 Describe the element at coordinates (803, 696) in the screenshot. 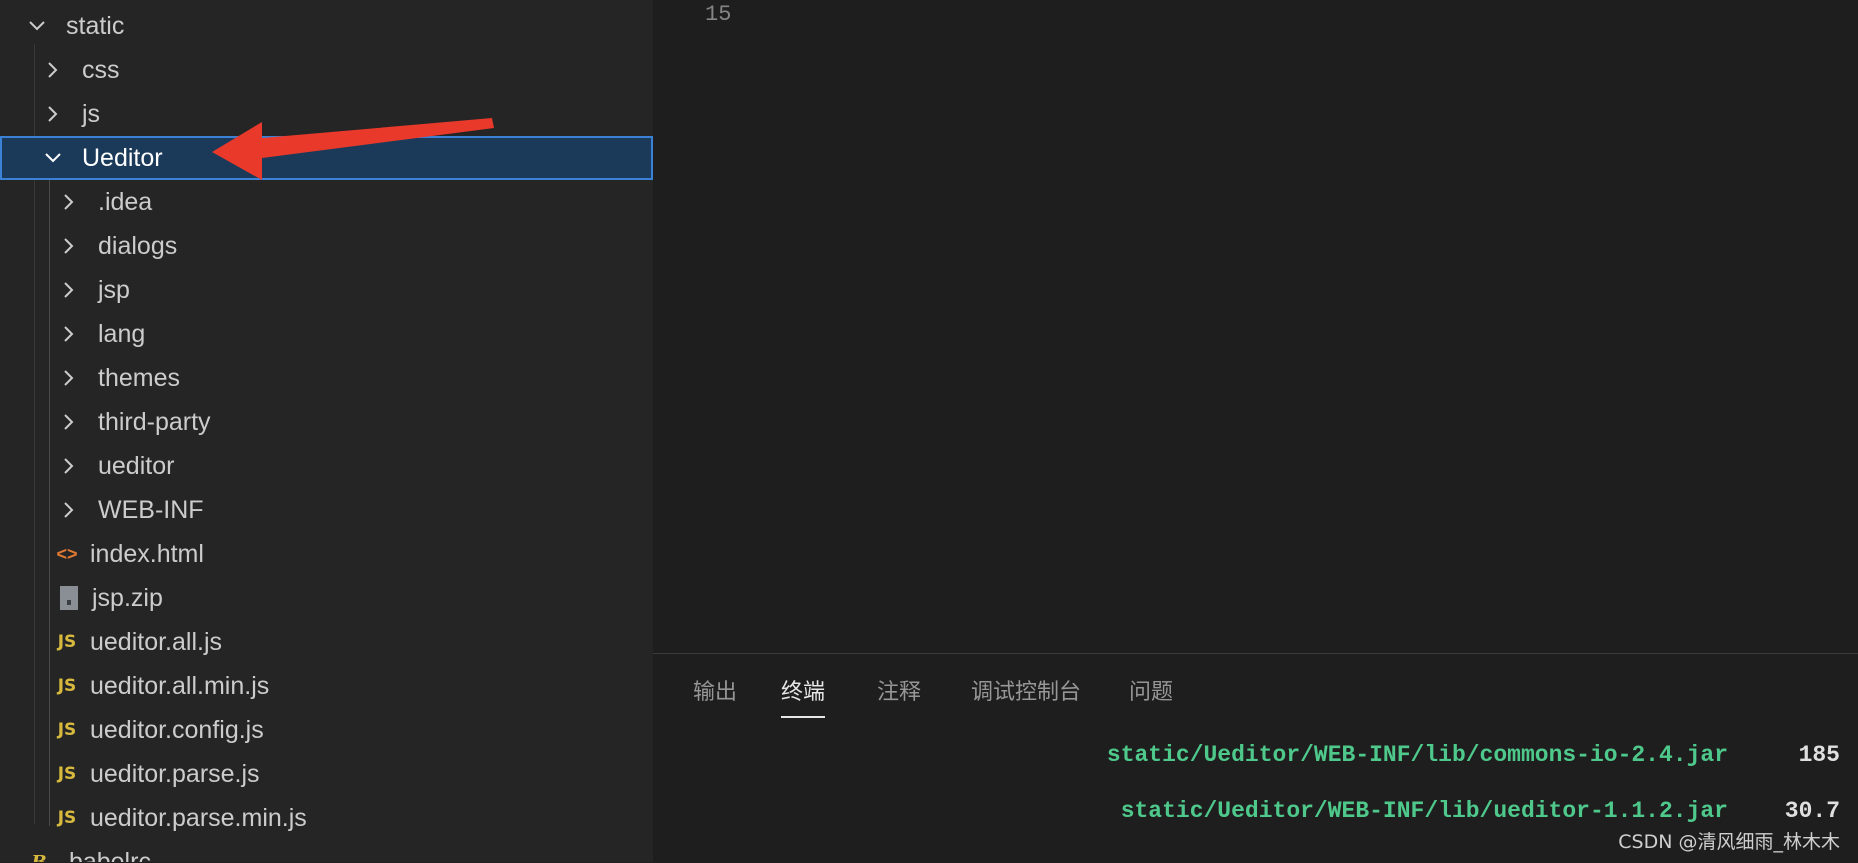

I see `tab-terminal: 终端` at that location.